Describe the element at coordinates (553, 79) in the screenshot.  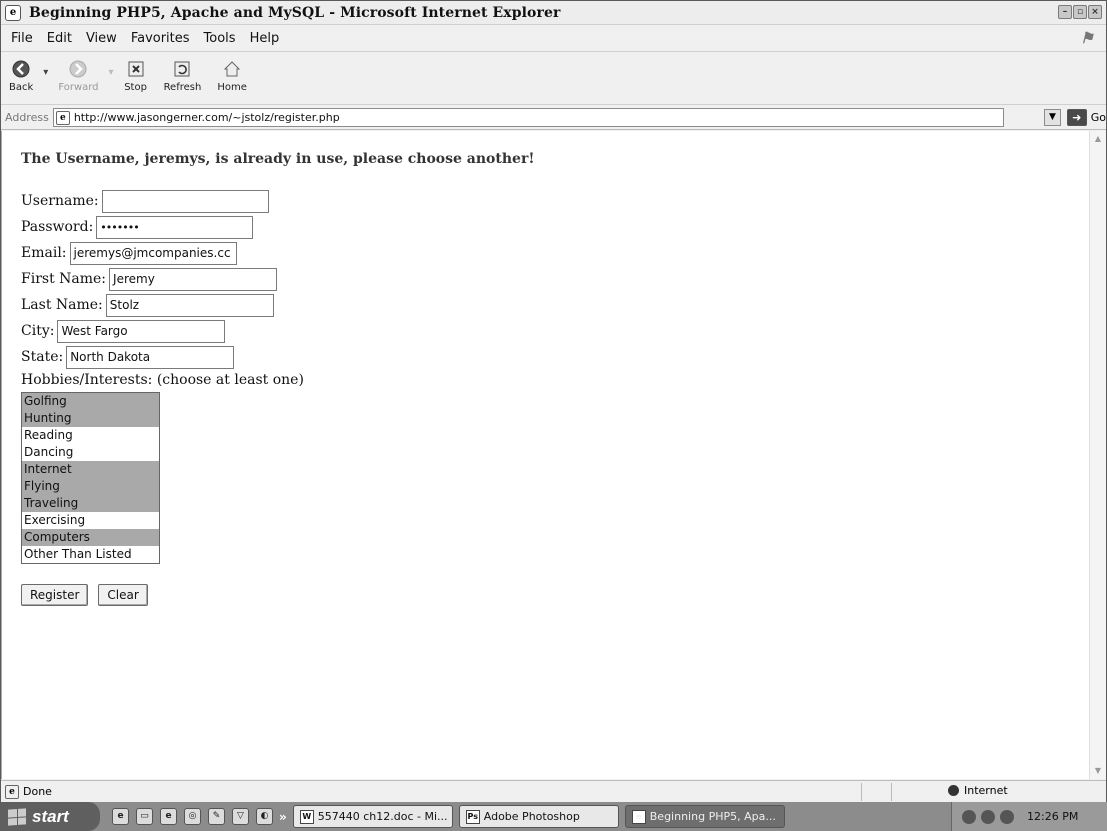
I see `toolbar: Back ▾ Forward ▾ Stop Refresh Home` at that location.